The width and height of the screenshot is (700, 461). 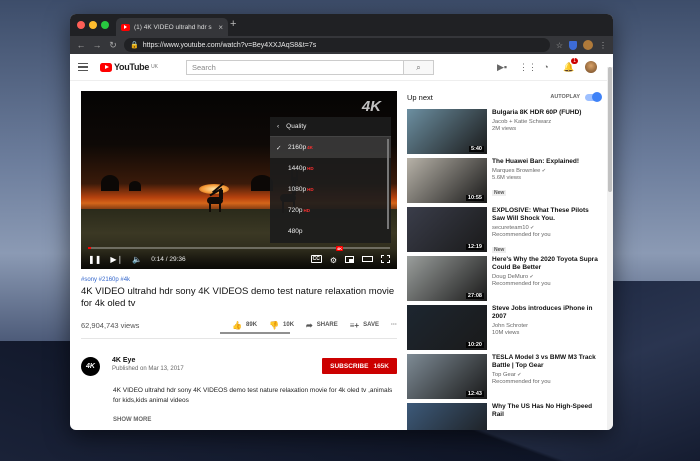 I want to click on youtube-header: YouTube UK Search ⌕ ▶▪ ⋮⋮ ◔ 🔔 1, so click(x=341, y=67).